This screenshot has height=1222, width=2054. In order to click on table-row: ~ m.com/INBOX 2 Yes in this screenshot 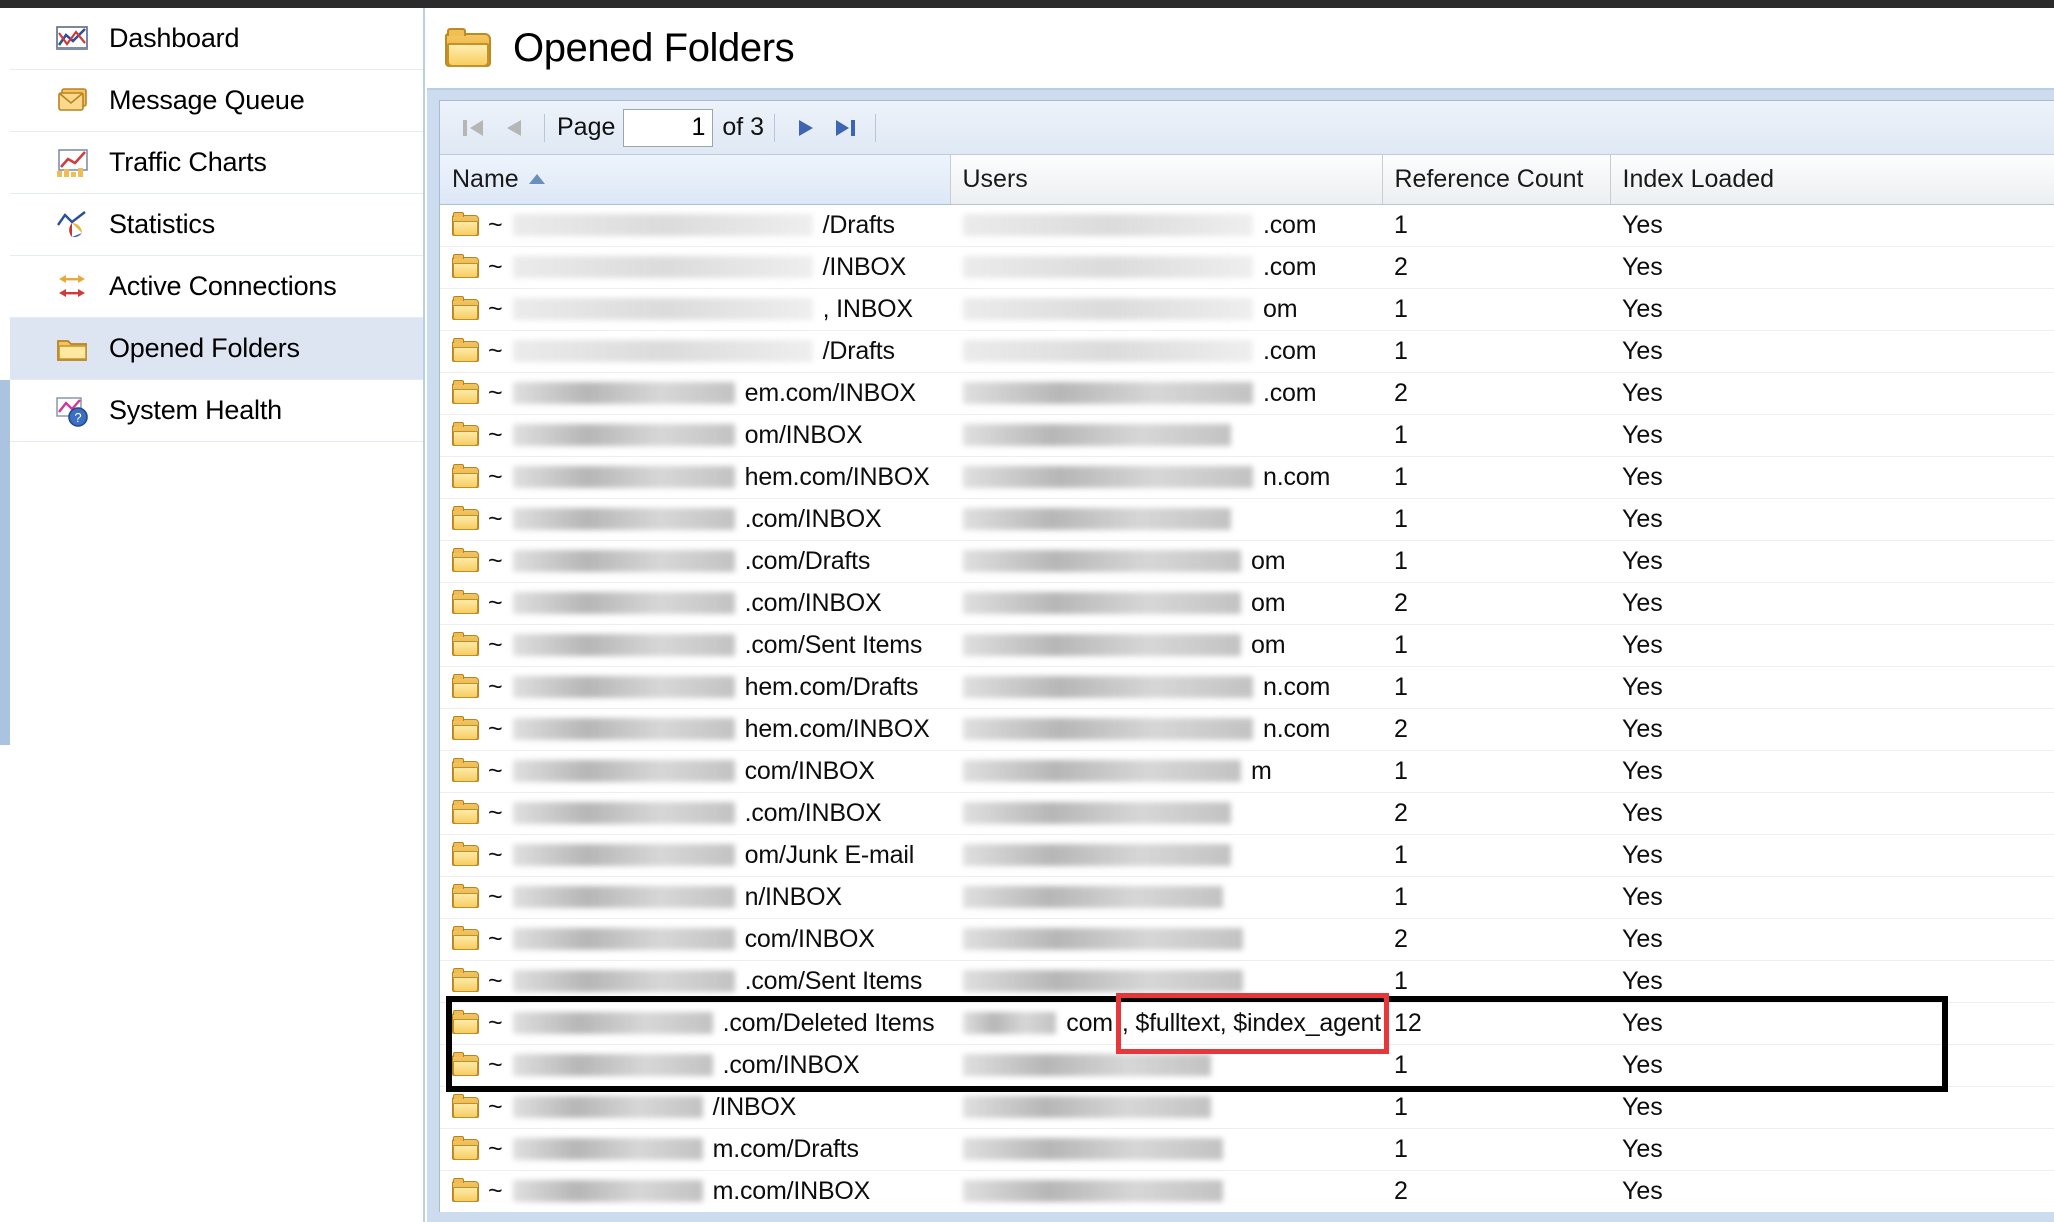, I will do `click(1247, 1191)`.